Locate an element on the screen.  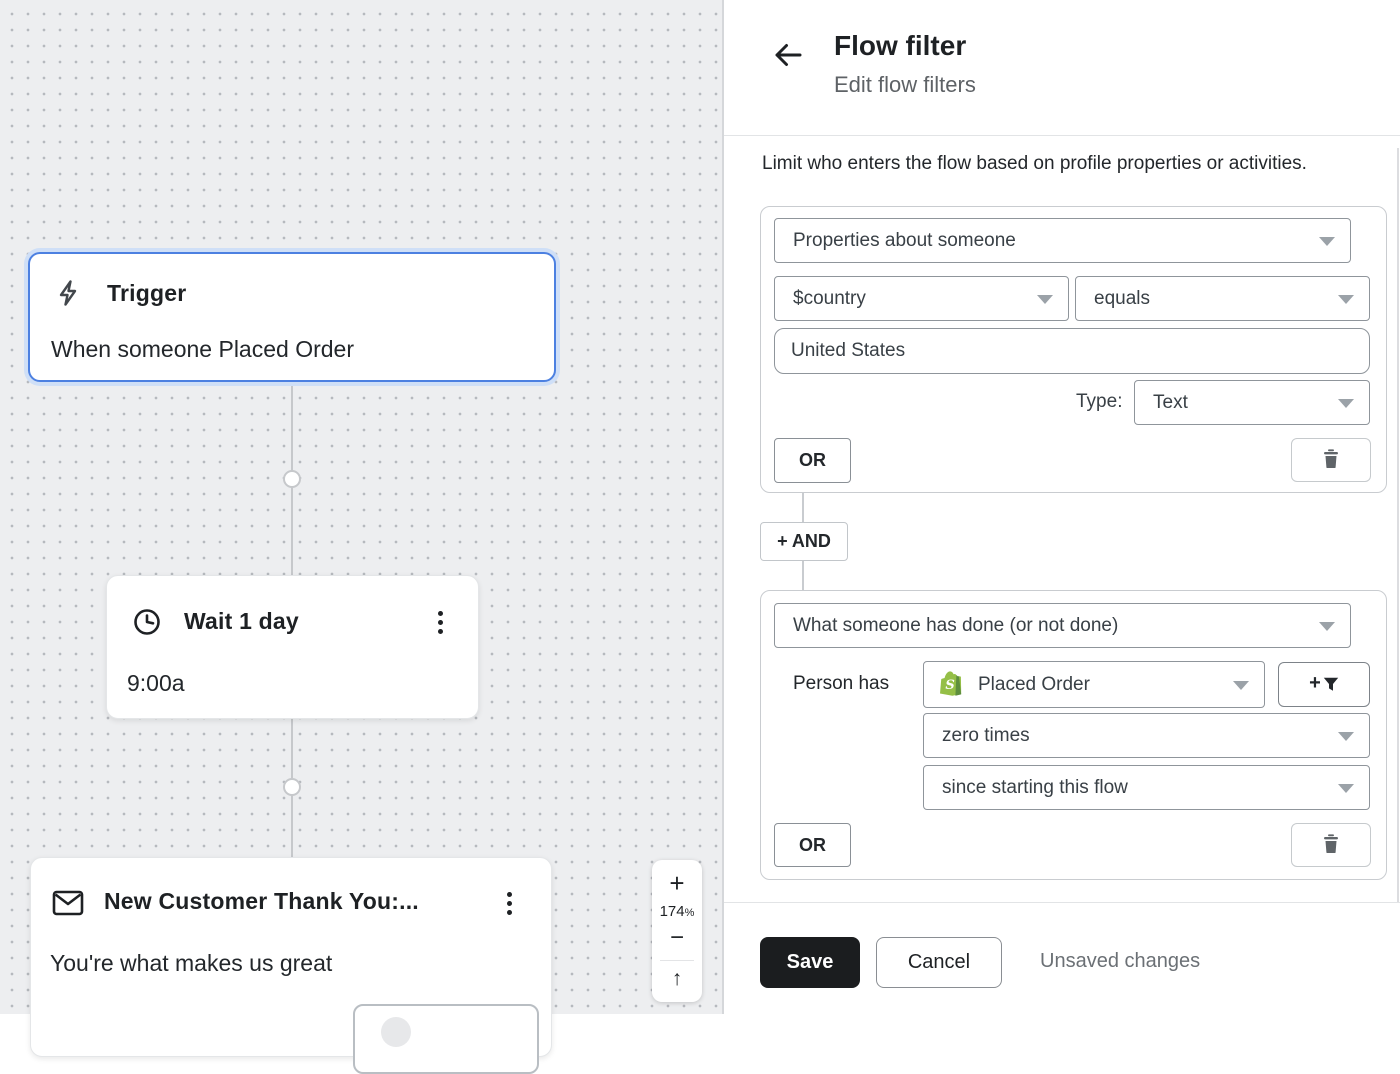
frequency-dropdown: zero times is located at coordinates (1146, 735).